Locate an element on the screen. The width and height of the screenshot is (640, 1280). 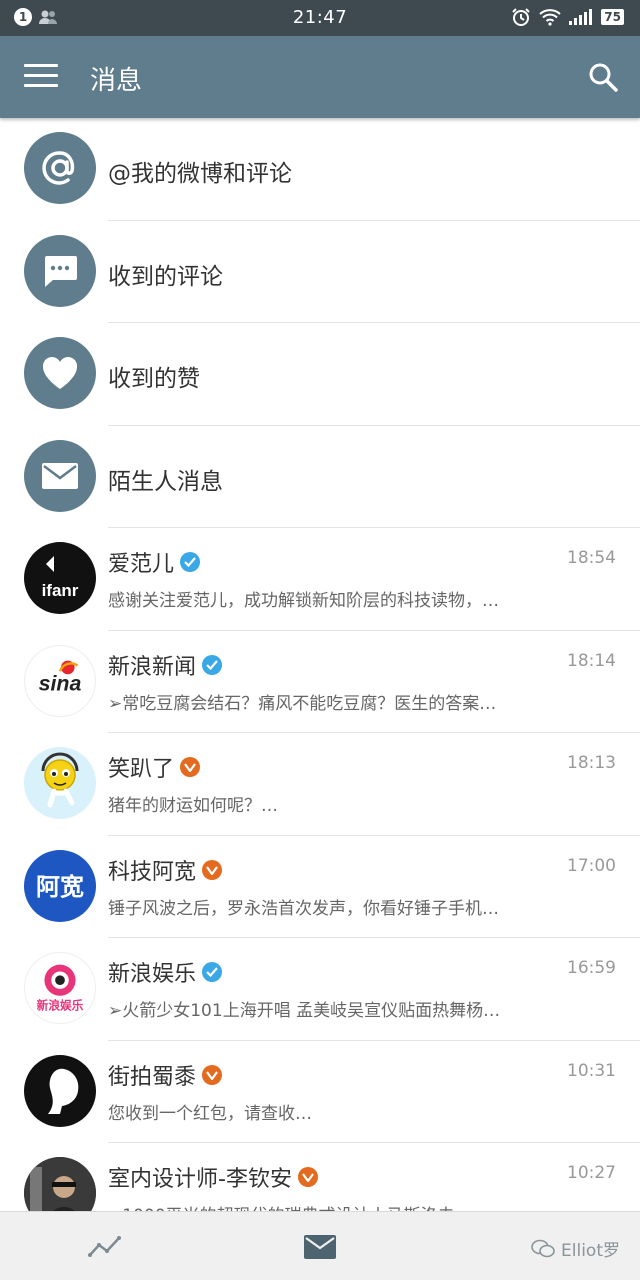
sina-ent-logo: 新浪娱乐 is located at coordinates (60, 988).